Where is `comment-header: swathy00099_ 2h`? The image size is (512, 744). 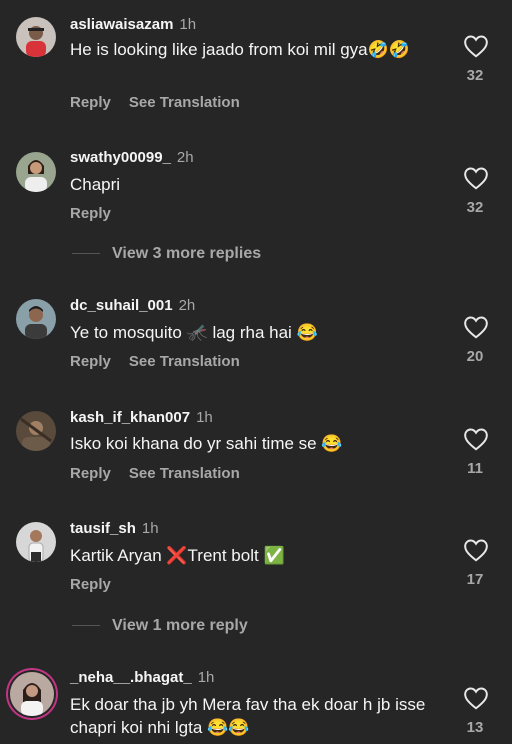 comment-header: swathy00099_ 2h is located at coordinates (132, 157).